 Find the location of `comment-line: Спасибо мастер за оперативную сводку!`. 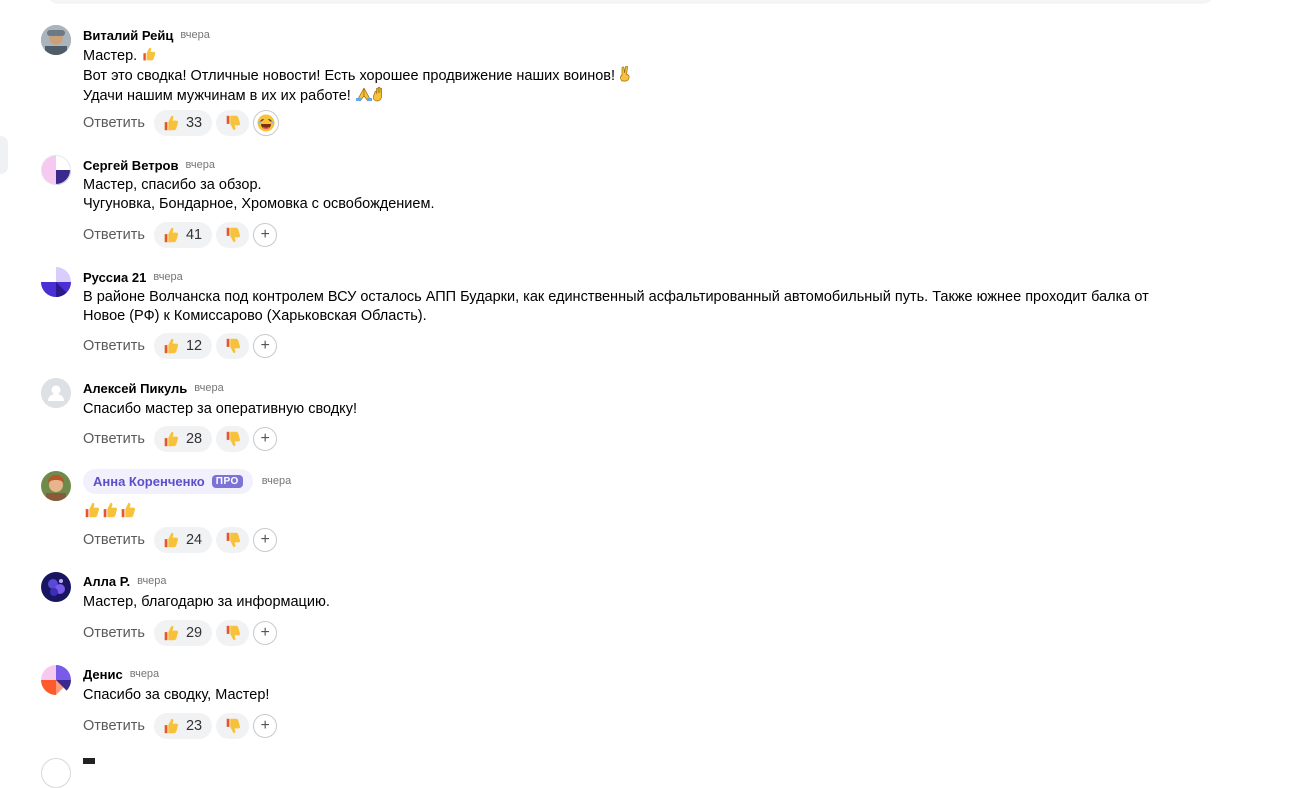

comment-line: Спасибо мастер за оперативную сводку! is located at coordinates (220, 409).